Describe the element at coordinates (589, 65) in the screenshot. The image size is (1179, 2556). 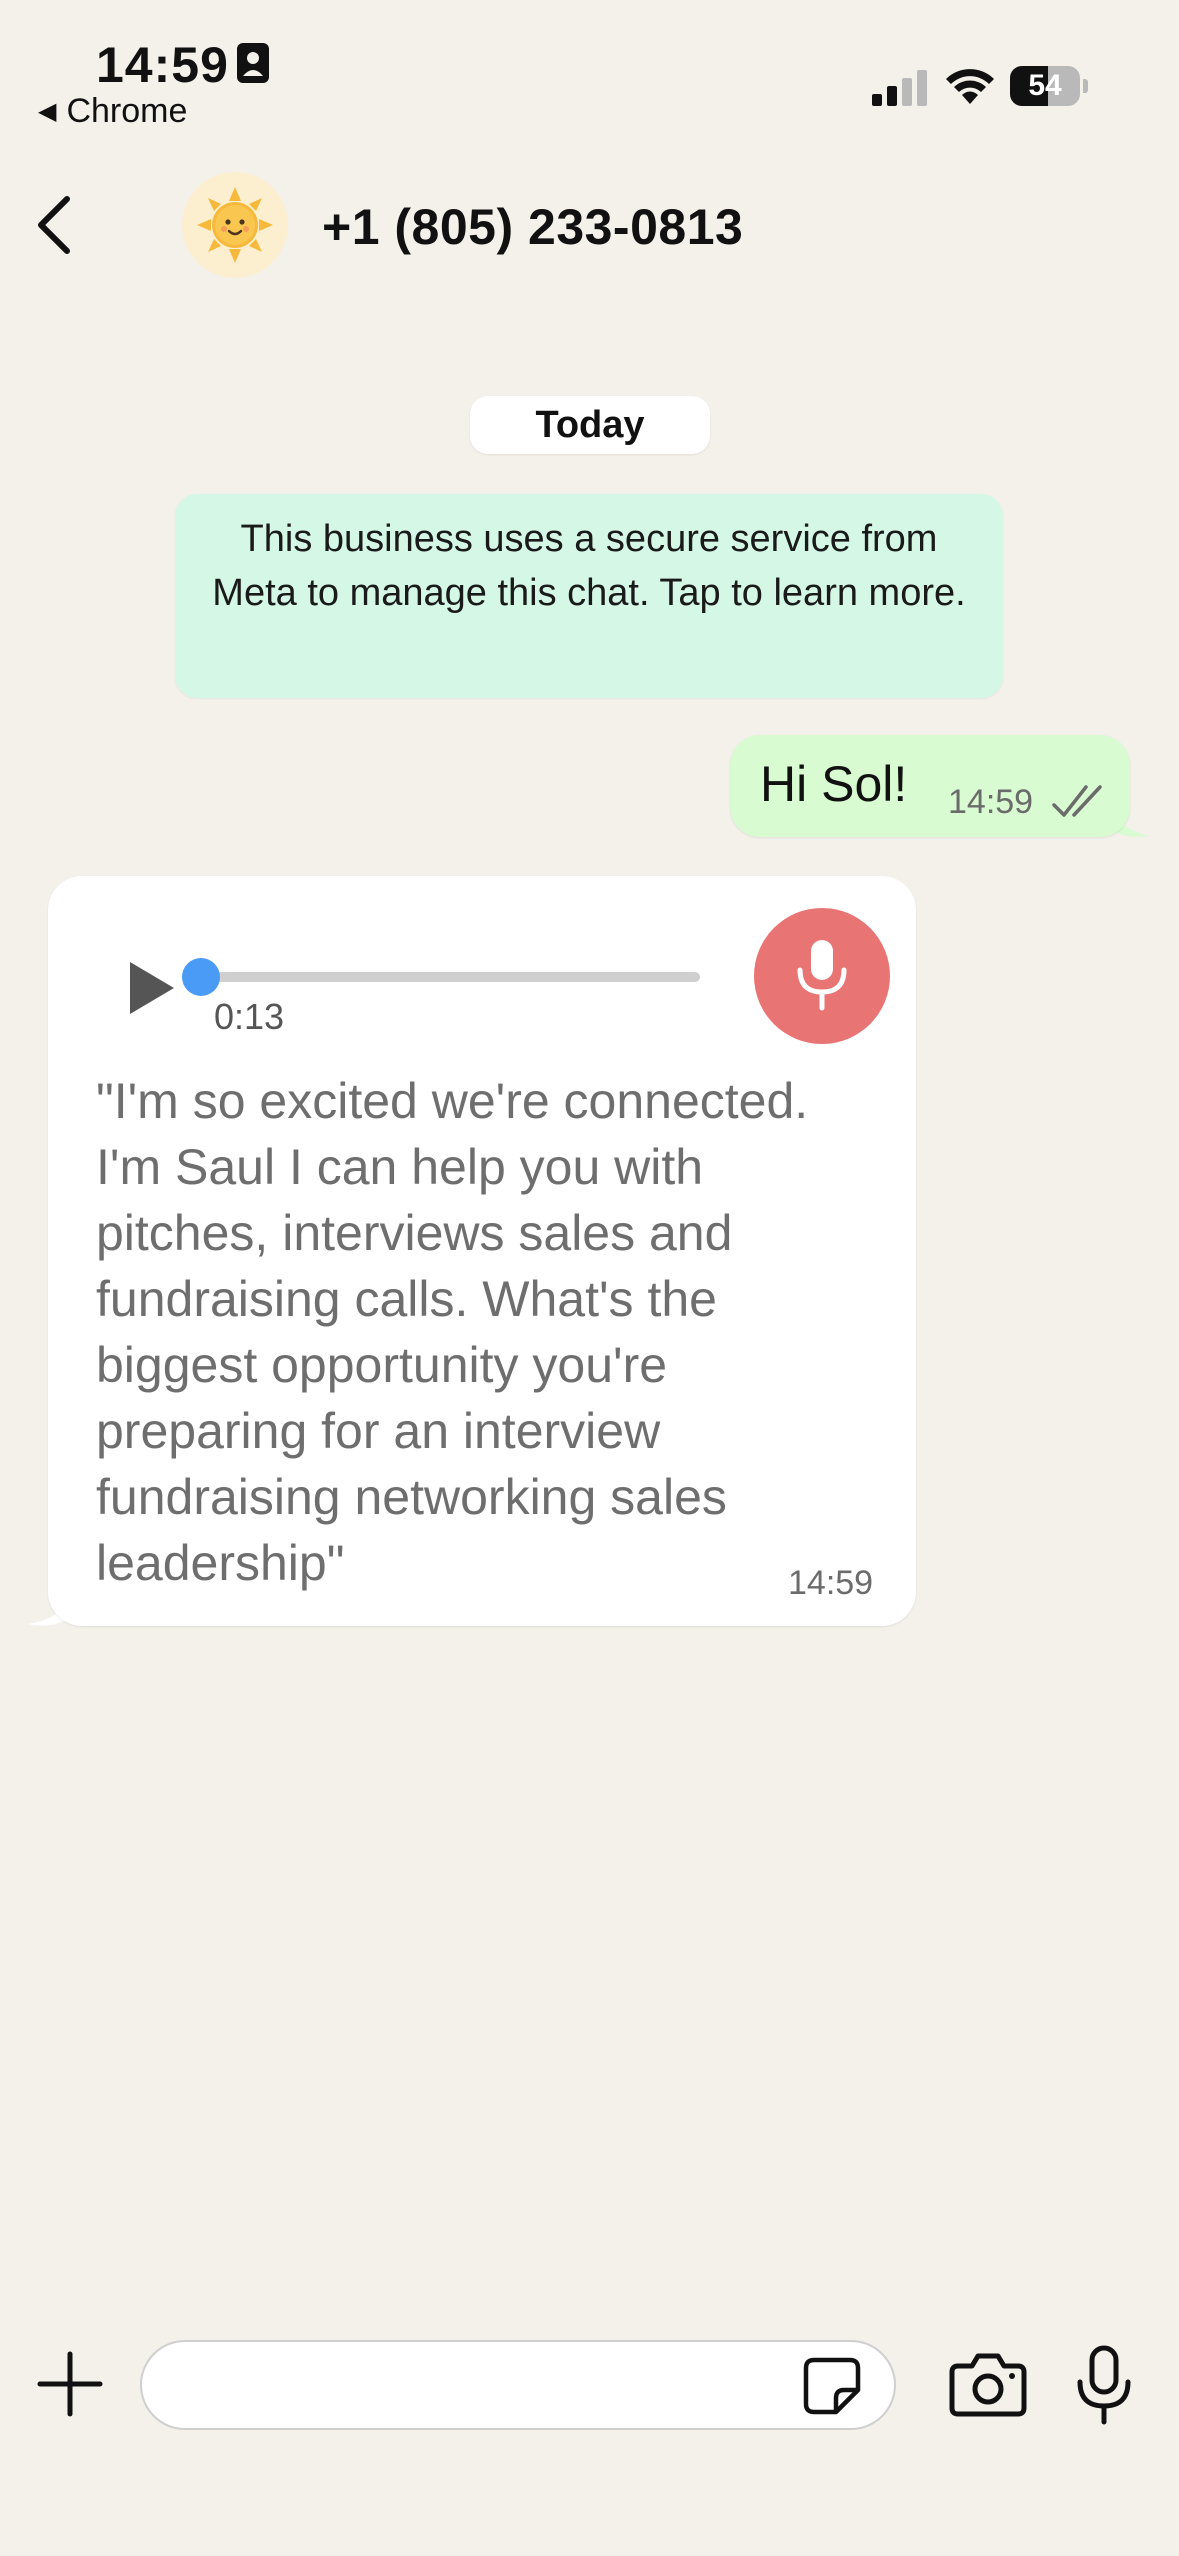
I see `status-bar: 14:59 ◀ Chrome 54` at that location.